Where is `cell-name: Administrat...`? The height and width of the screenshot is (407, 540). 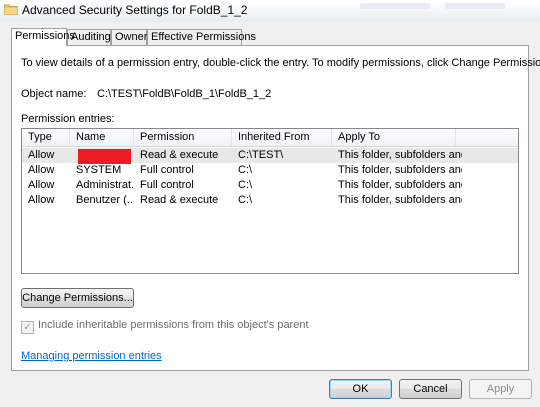 cell-name: Administrat... is located at coordinates (105, 185).